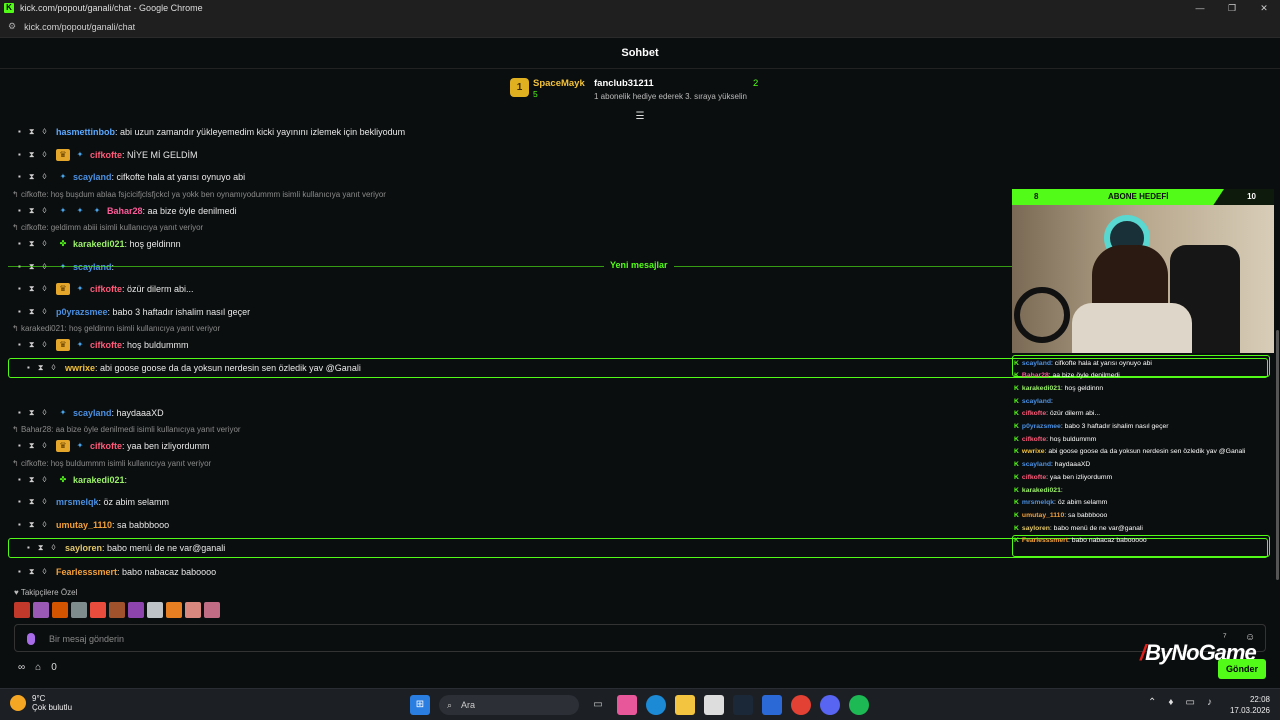  What do you see at coordinates (80, 368) in the screenshot?
I see `message-username: wwrixe` at bounding box center [80, 368].